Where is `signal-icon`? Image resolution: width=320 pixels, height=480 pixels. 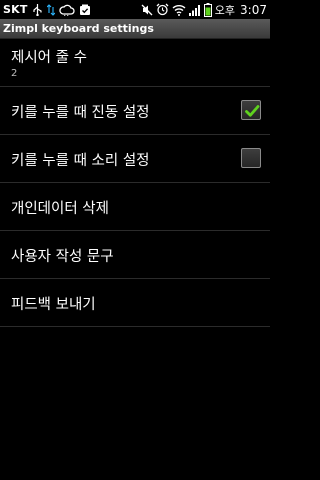 signal-icon is located at coordinates (194, 10).